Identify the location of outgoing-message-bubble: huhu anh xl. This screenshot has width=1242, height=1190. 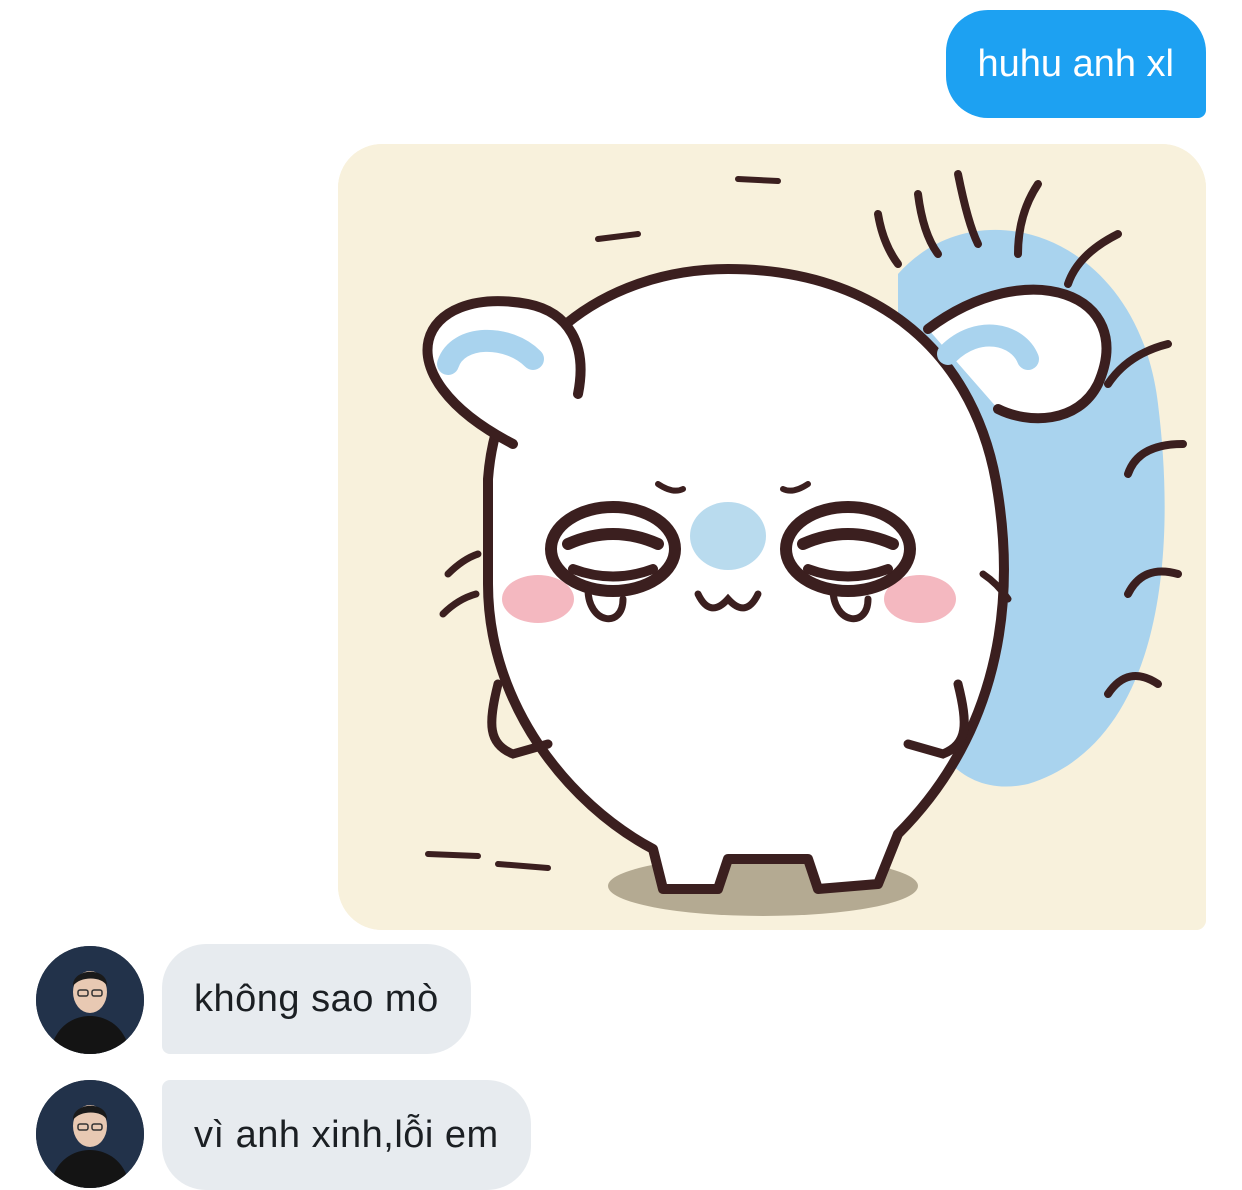
(1075, 64).